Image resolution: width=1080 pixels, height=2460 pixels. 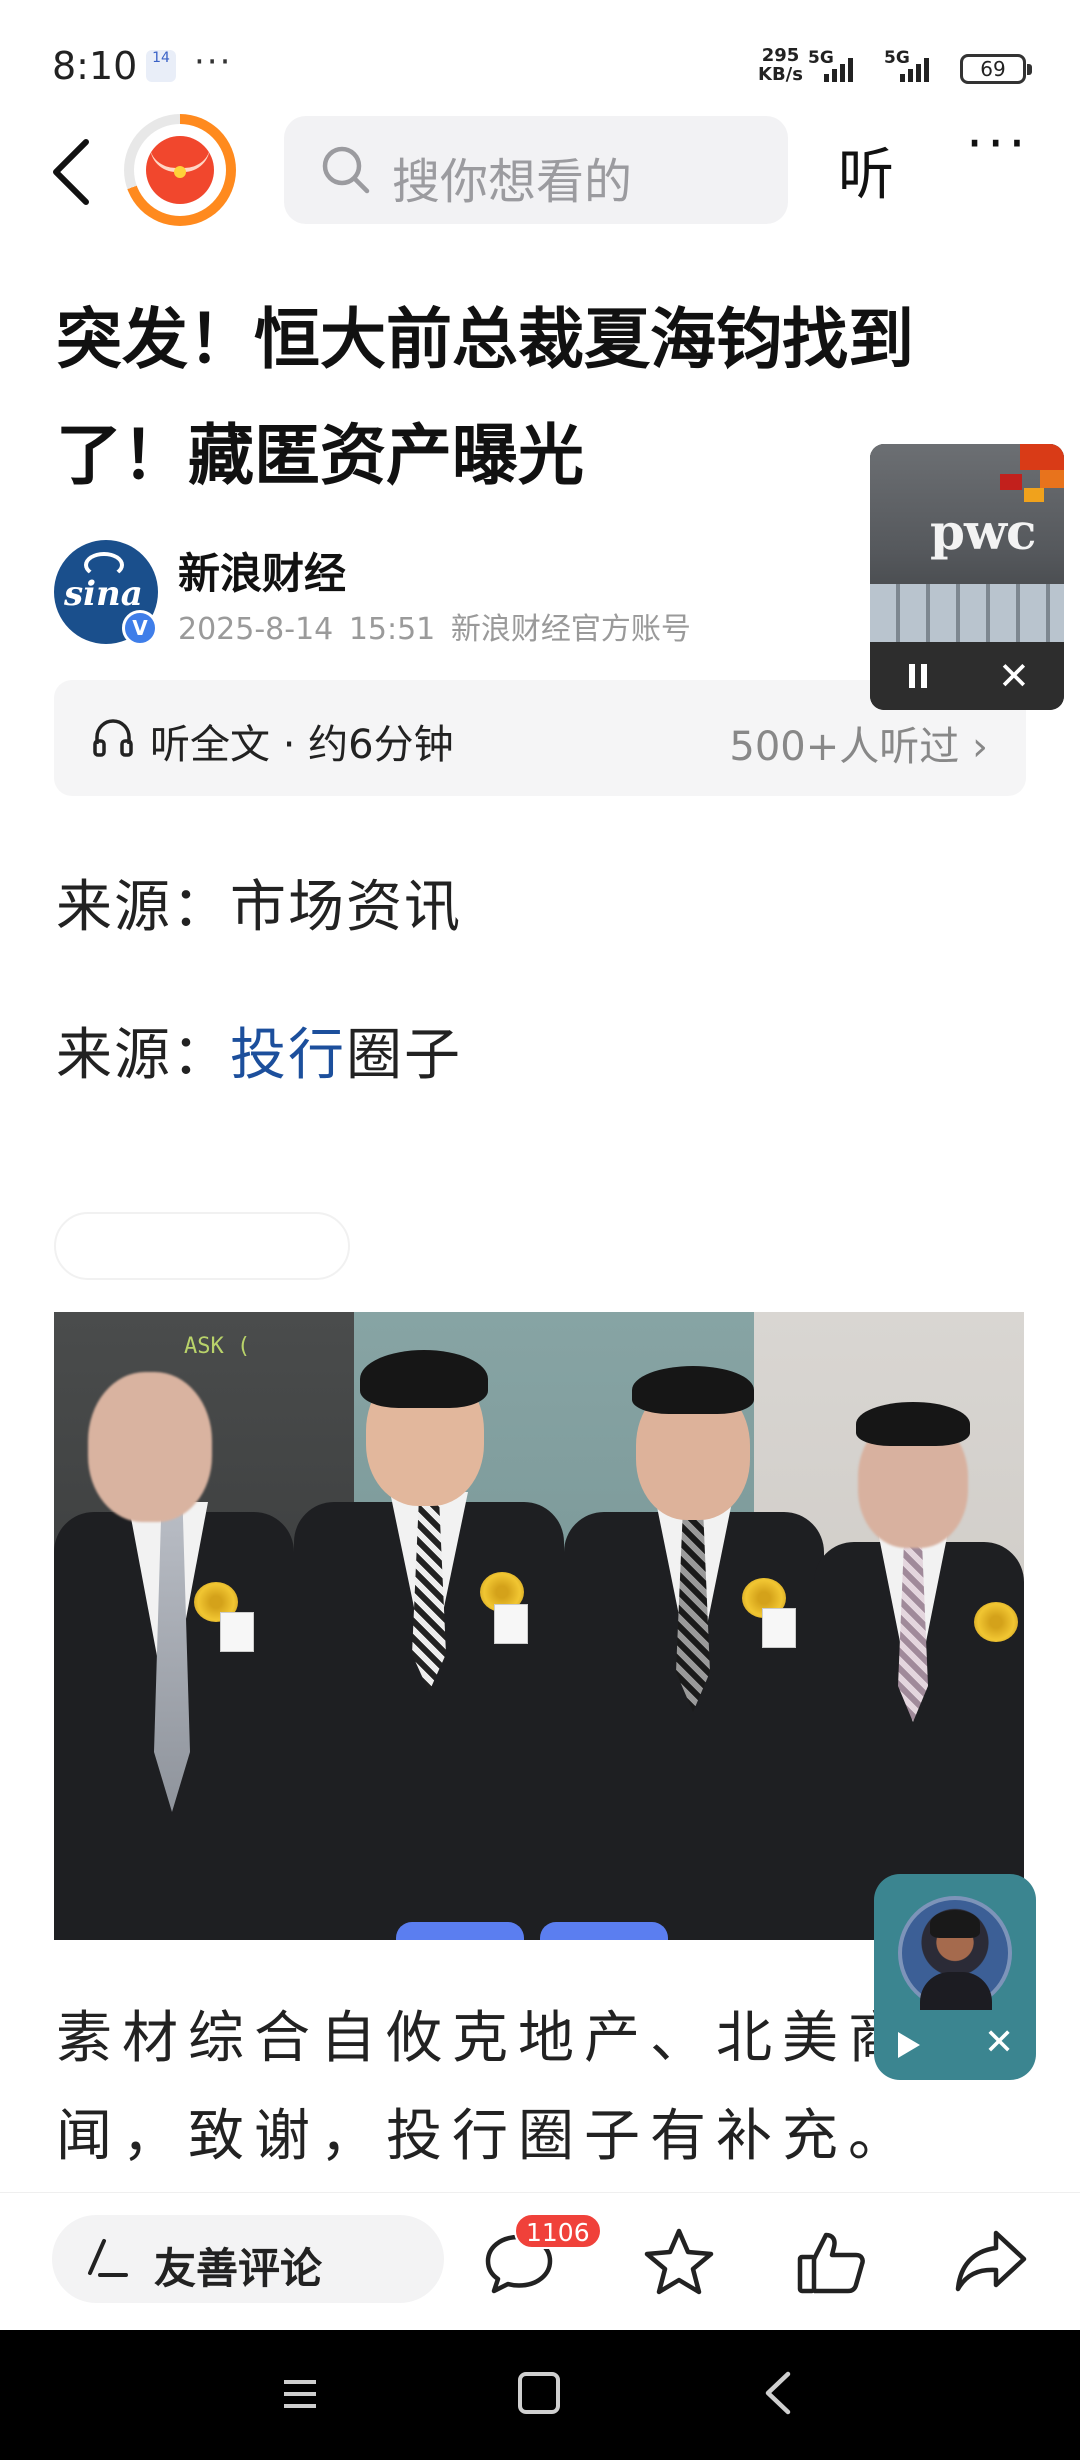 I want to click on star-icon, so click(x=679, y=2262).